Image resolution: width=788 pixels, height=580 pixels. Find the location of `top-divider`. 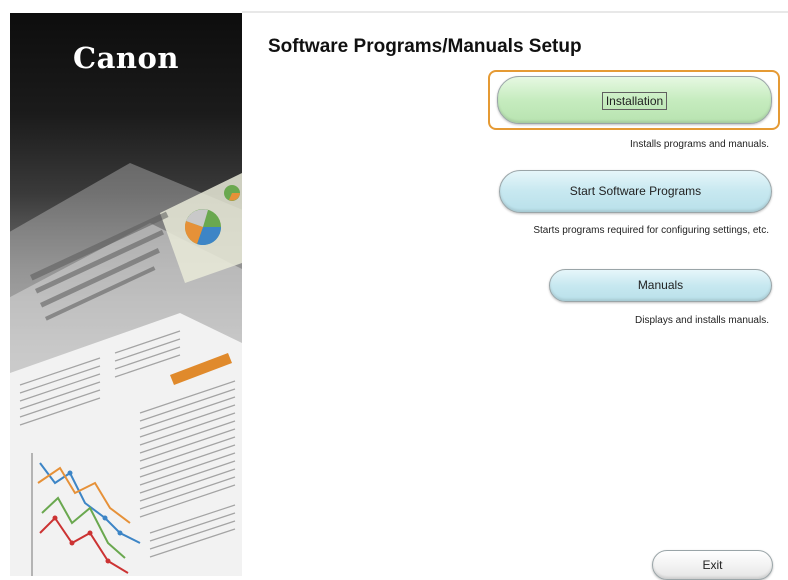

top-divider is located at coordinates (515, 12).